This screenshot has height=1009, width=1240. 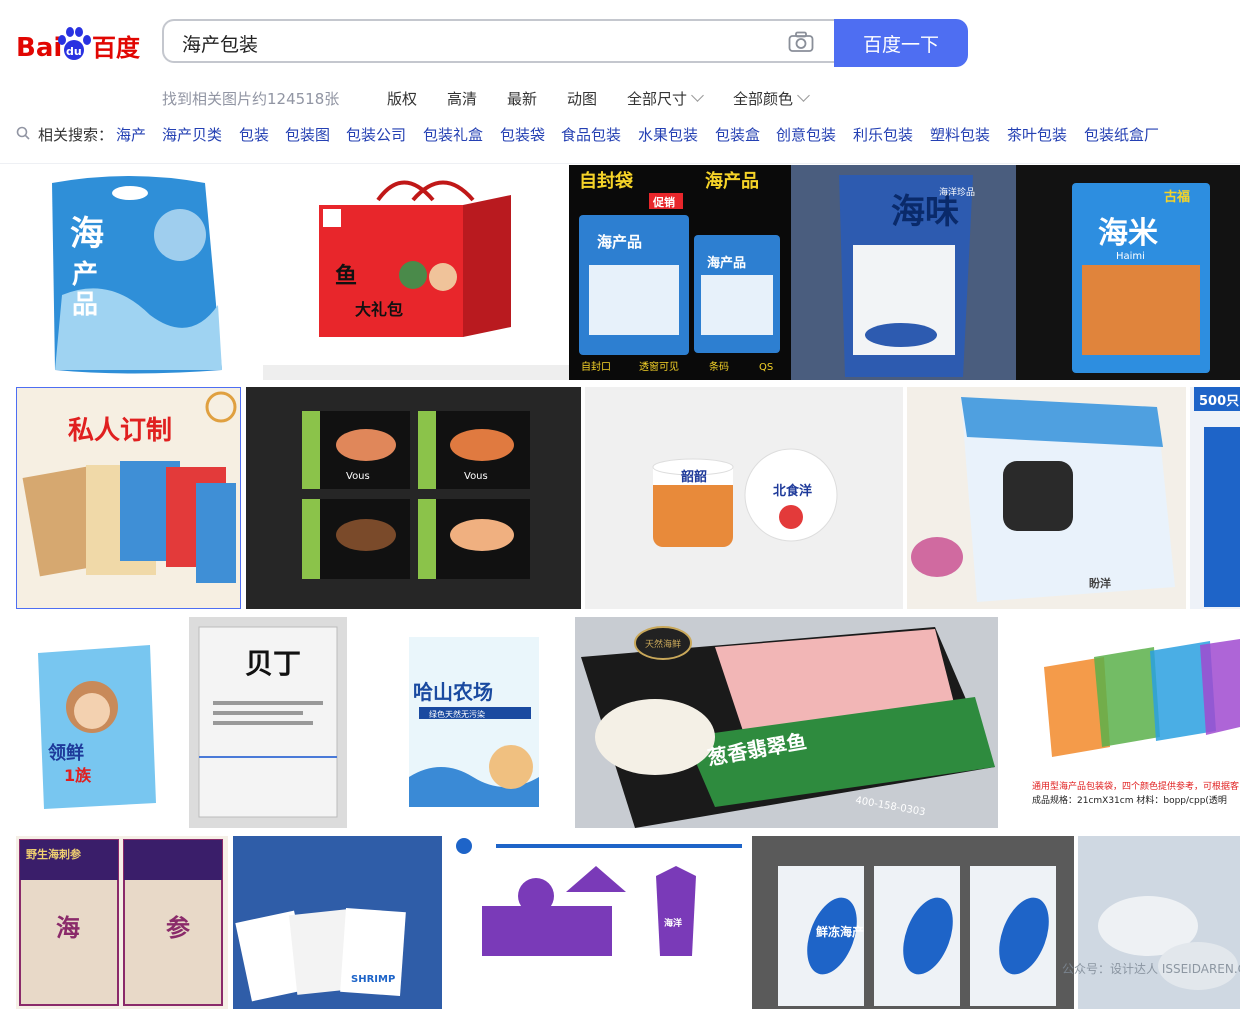 What do you see at coordinates (620, 163) in the screenshot?
I see `divider` at bounding box center [620, 163].